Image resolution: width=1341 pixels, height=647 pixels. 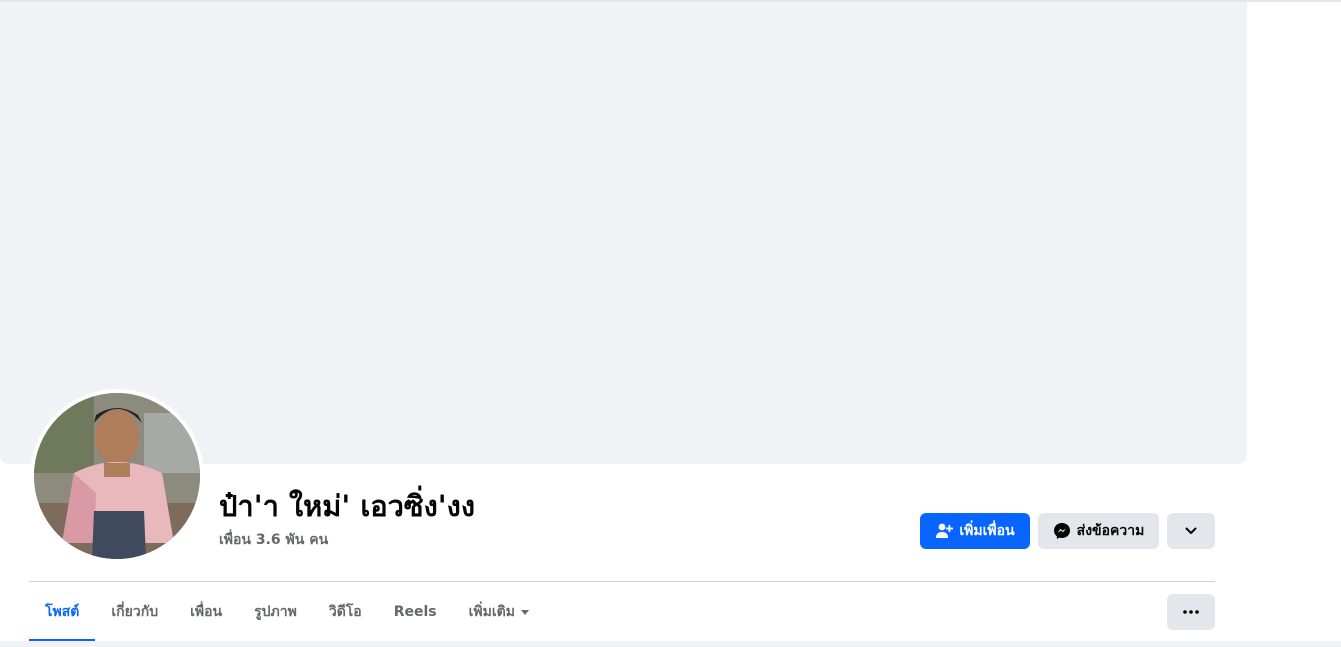 I want to click on tab-more: เพิ่มเติม, so click(x=499, y=612).